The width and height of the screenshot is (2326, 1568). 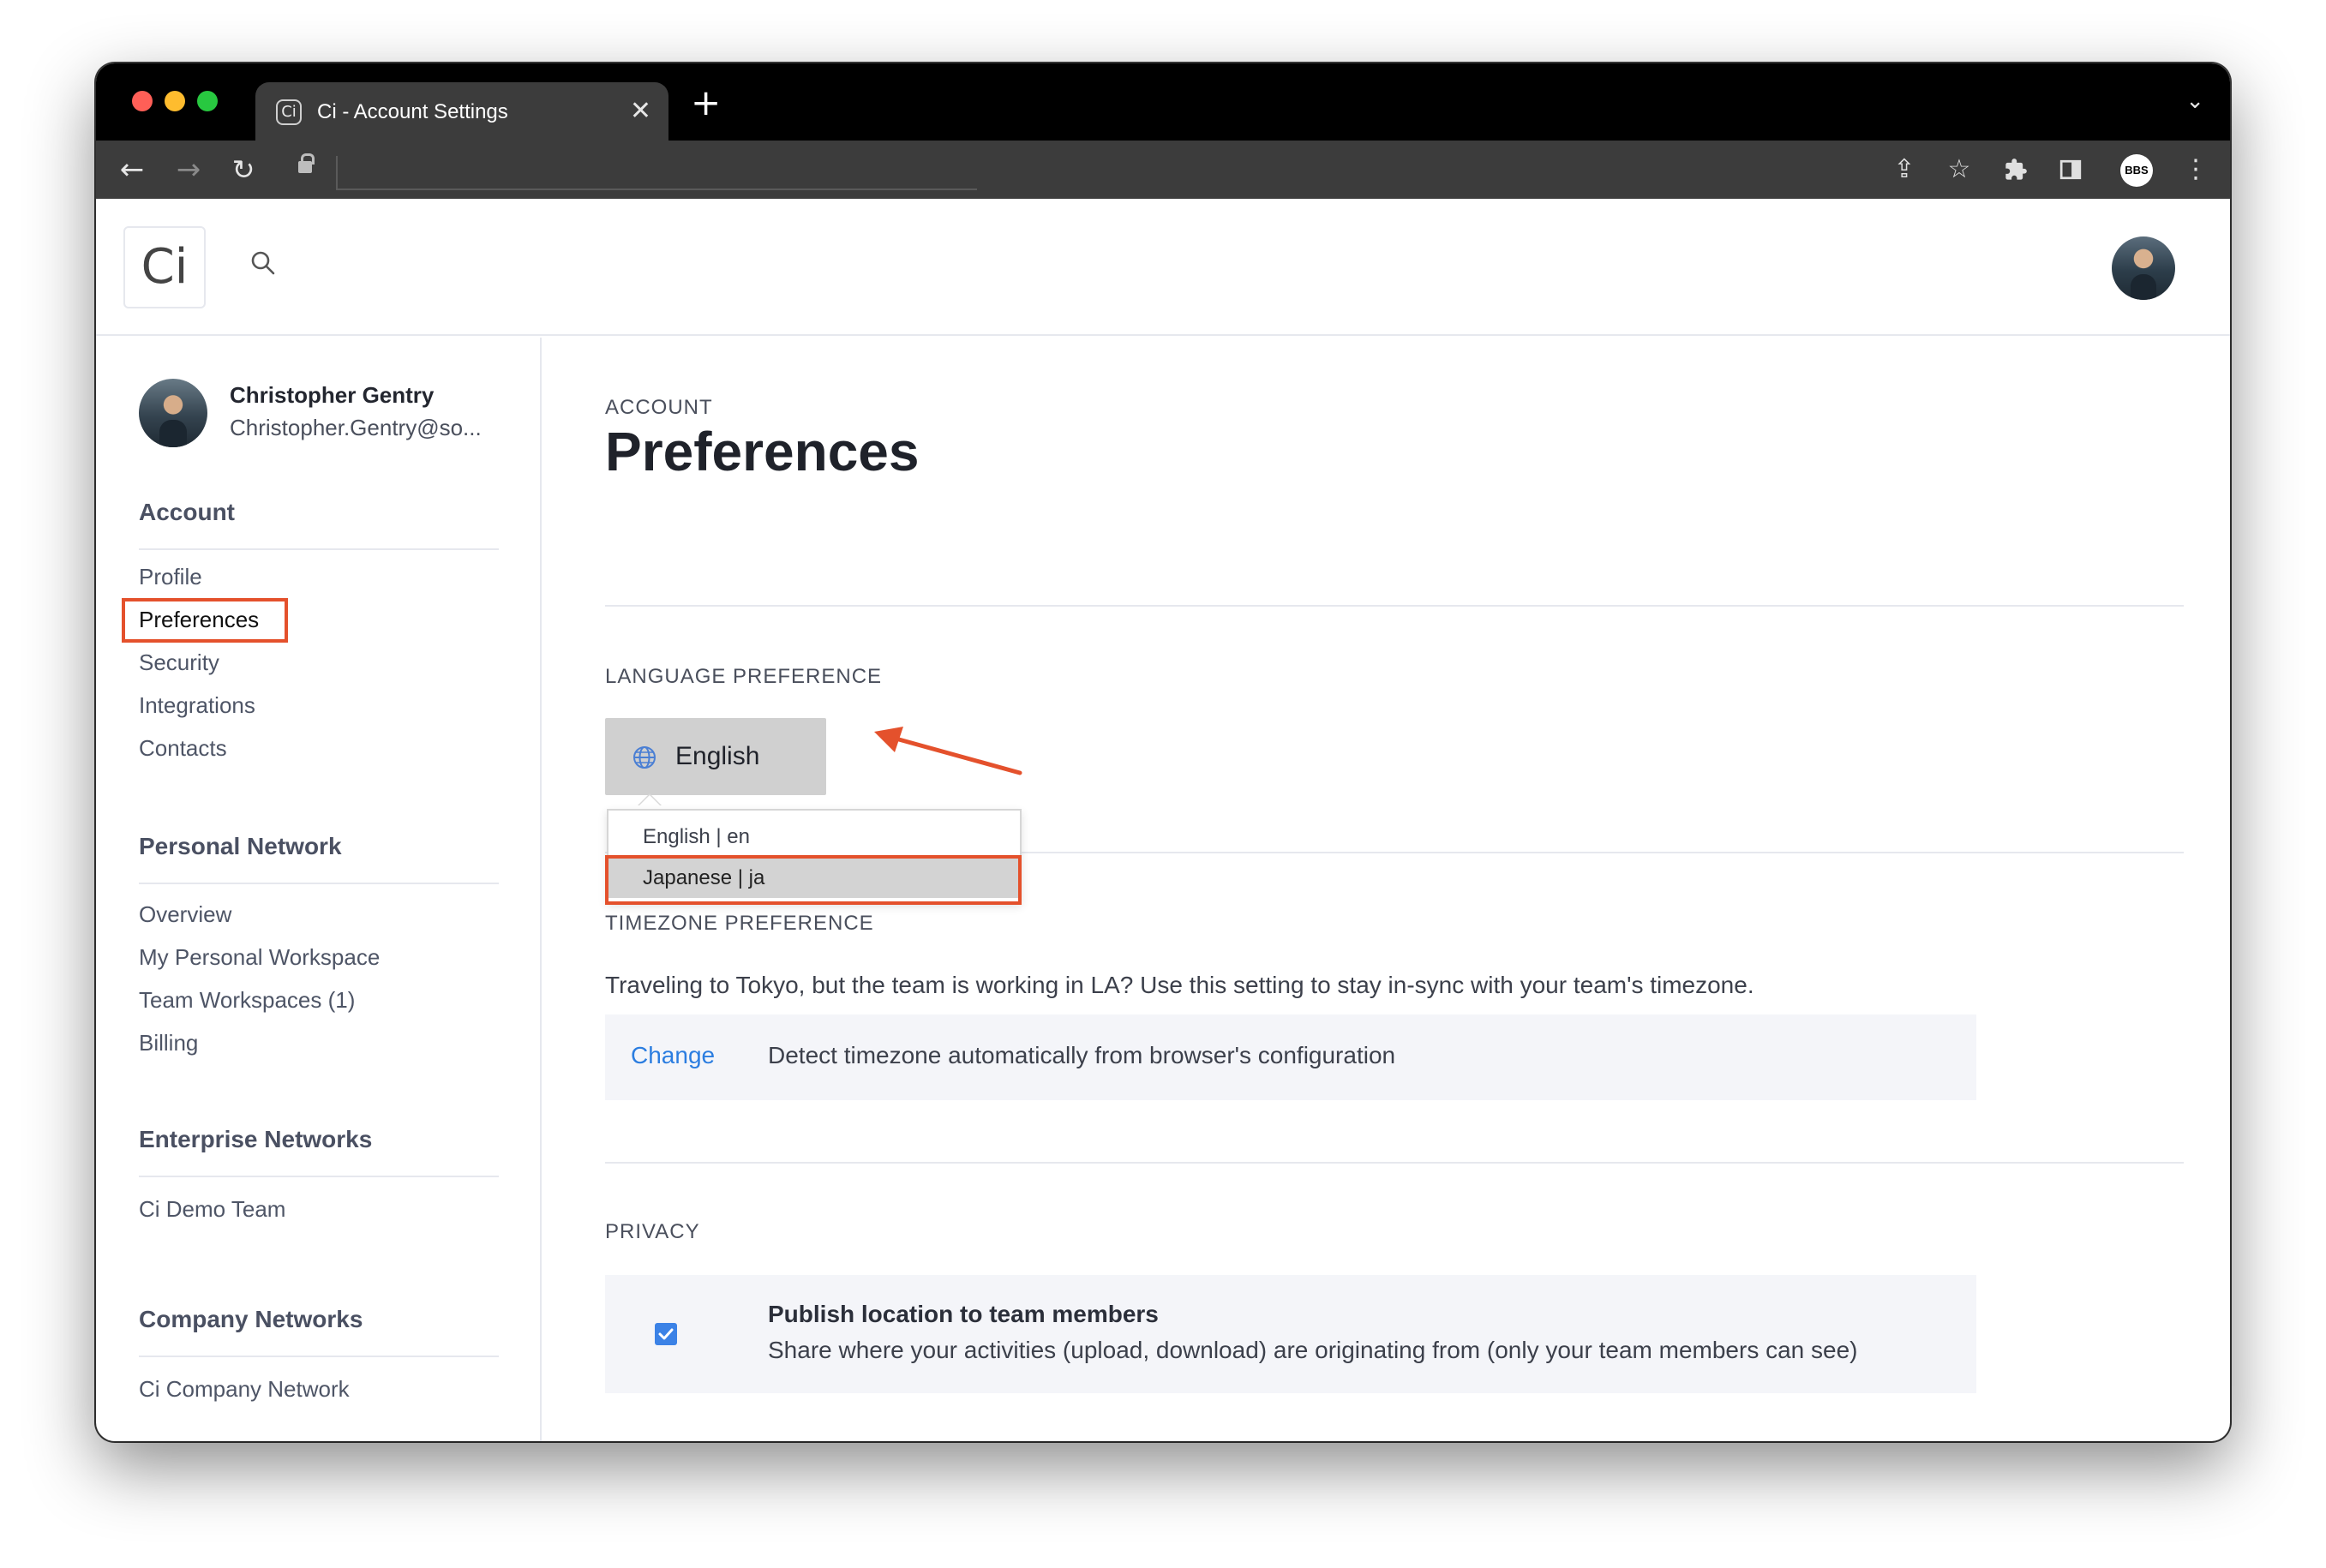 What do you see at coordinates (244, 1388) in the screenshot?
I see `sidebar-item-ci-company-network: Ci Company Network` at bounding box center [244, 1388].